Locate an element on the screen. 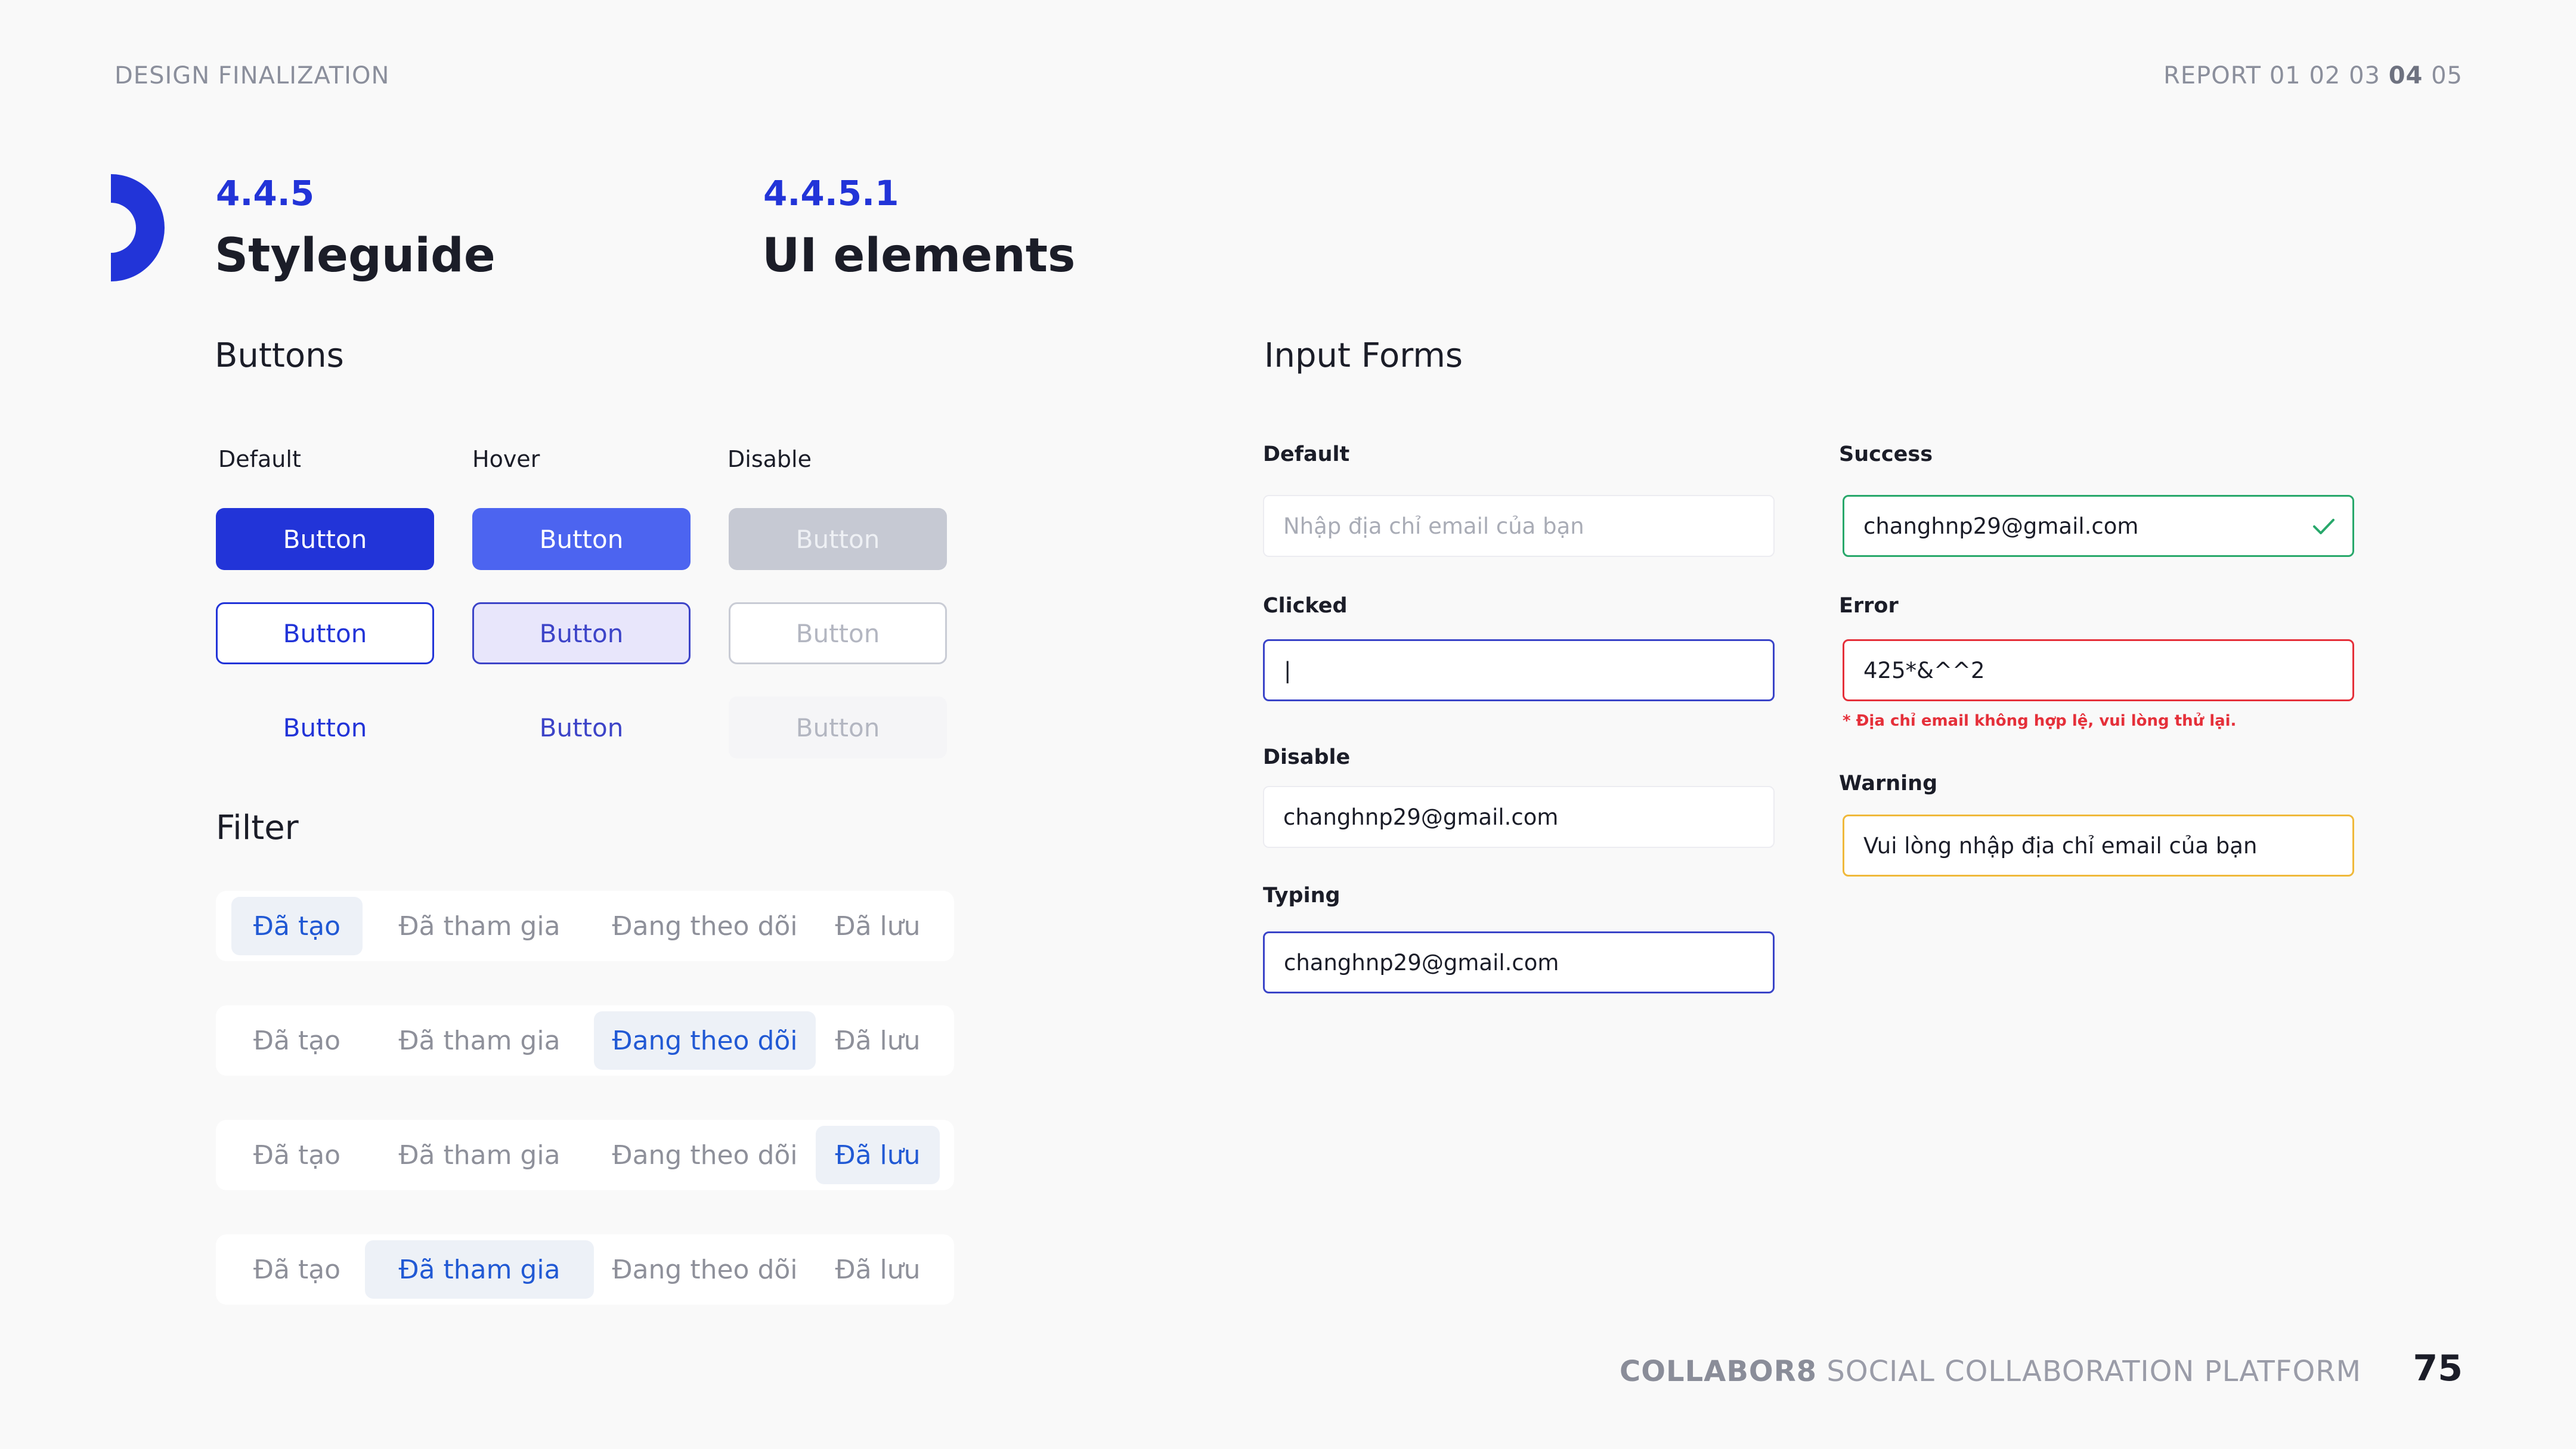 The height and width of the screenshot is (1449, 2576). email-input-error: 425*&^^2 is located at coordinates (2099, 670).